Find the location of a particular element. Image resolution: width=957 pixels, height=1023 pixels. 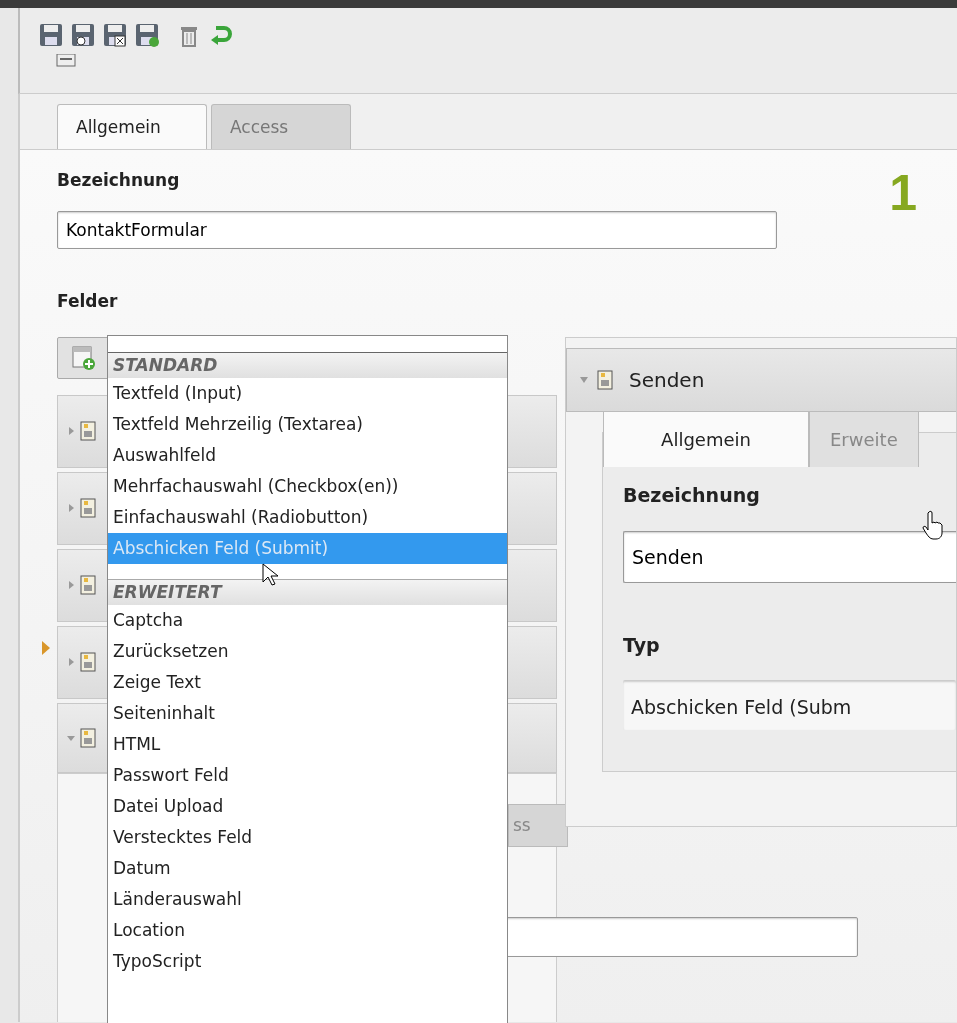

add-page-icon is located at coordinates (83, 357).